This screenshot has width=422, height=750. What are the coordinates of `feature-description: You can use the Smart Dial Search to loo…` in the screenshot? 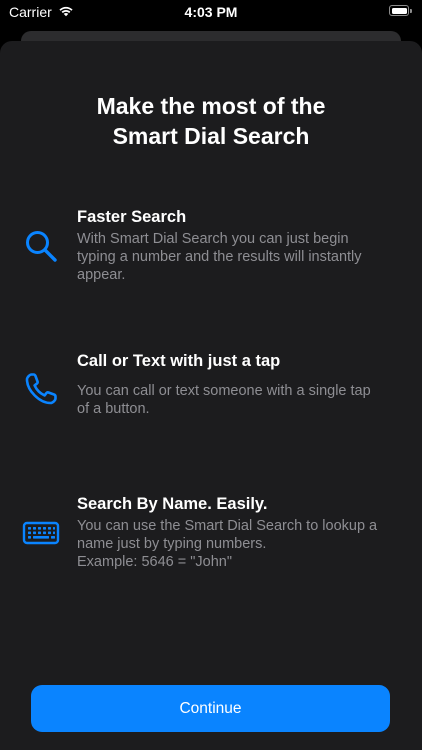 It's located at (227, 544).